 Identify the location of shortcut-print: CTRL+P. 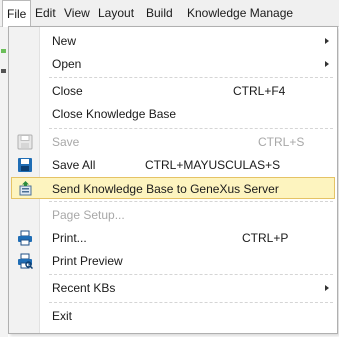
(265, 238).